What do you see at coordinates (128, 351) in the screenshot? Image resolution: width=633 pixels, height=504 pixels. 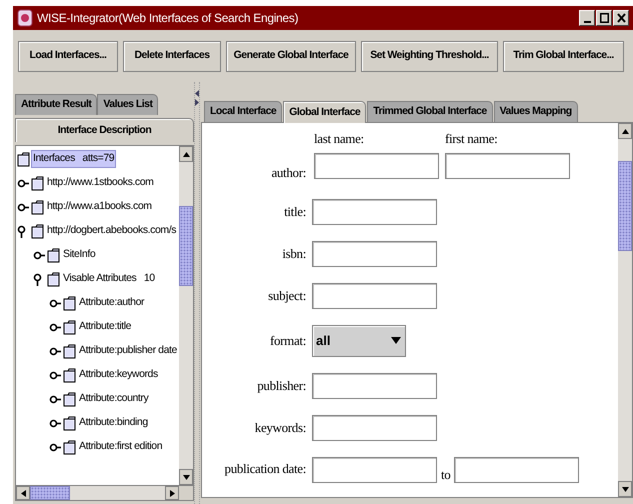 I see `tree-item: Attribute:publisher date` at bounding box center [128, 351].